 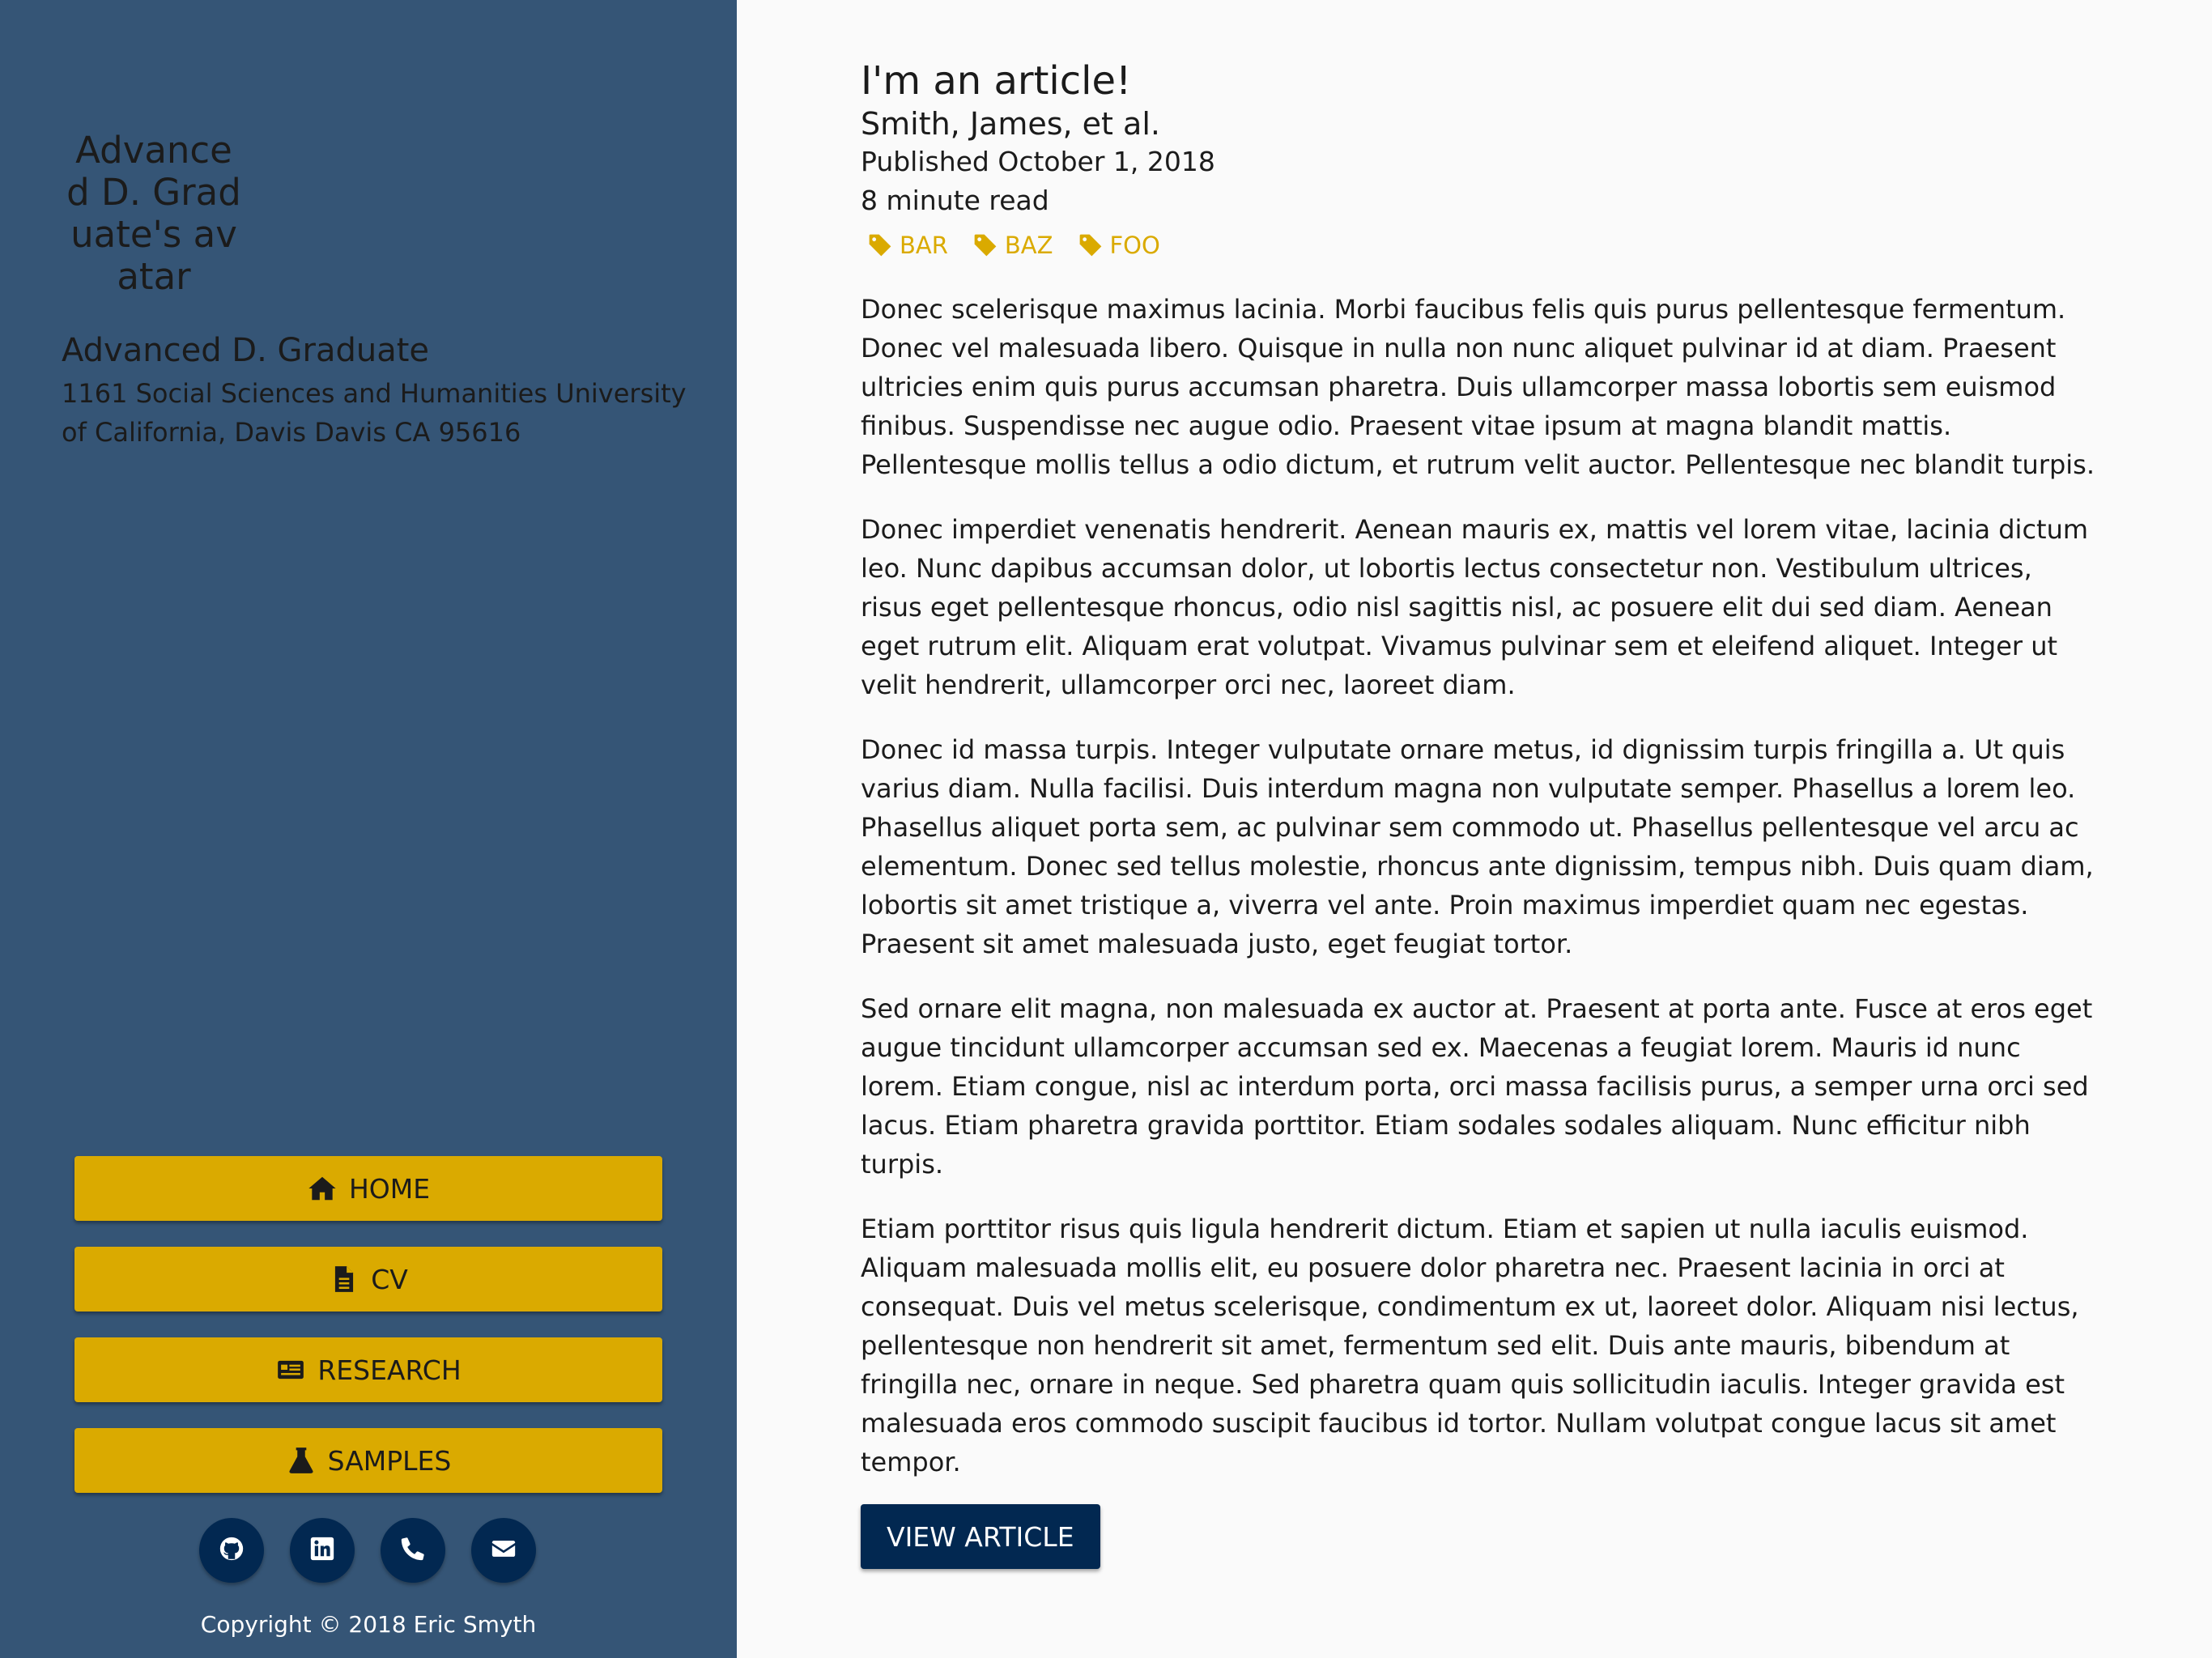 What do you see at coordinates (1483, 245) in the screenshot?
I see `tag-list: BAR BAZ FOO` at bounding box center [1483, 245].